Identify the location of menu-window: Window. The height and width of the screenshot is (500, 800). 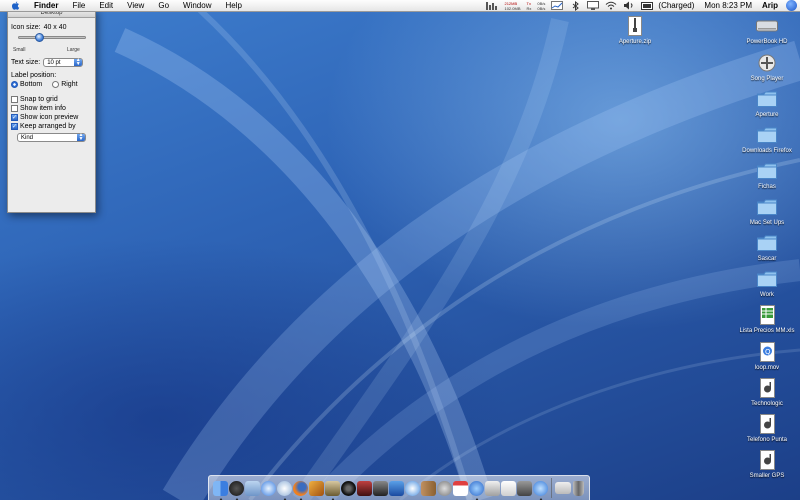
(197, 6).